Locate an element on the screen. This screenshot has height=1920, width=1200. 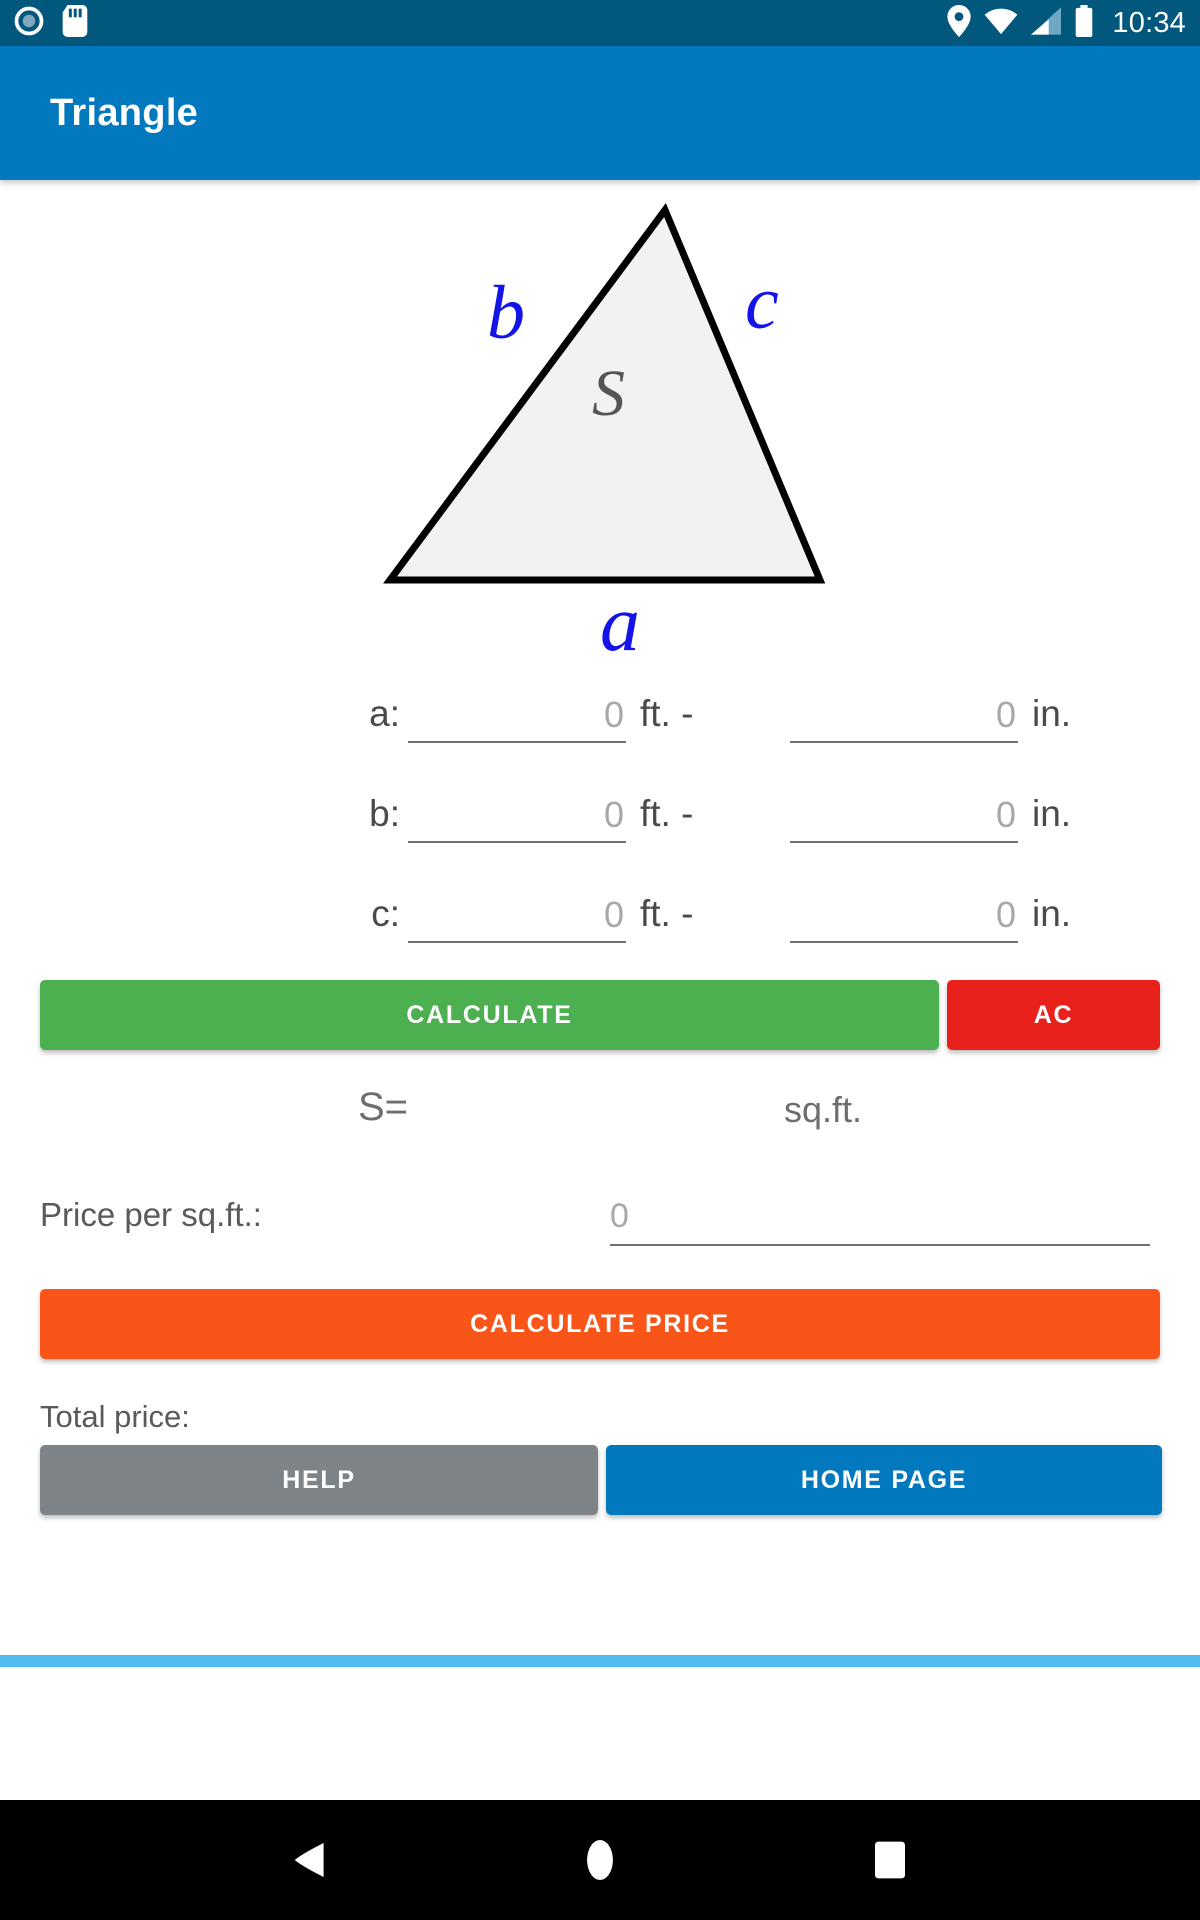
nav-back-button is located at coordinates (310, 1860).